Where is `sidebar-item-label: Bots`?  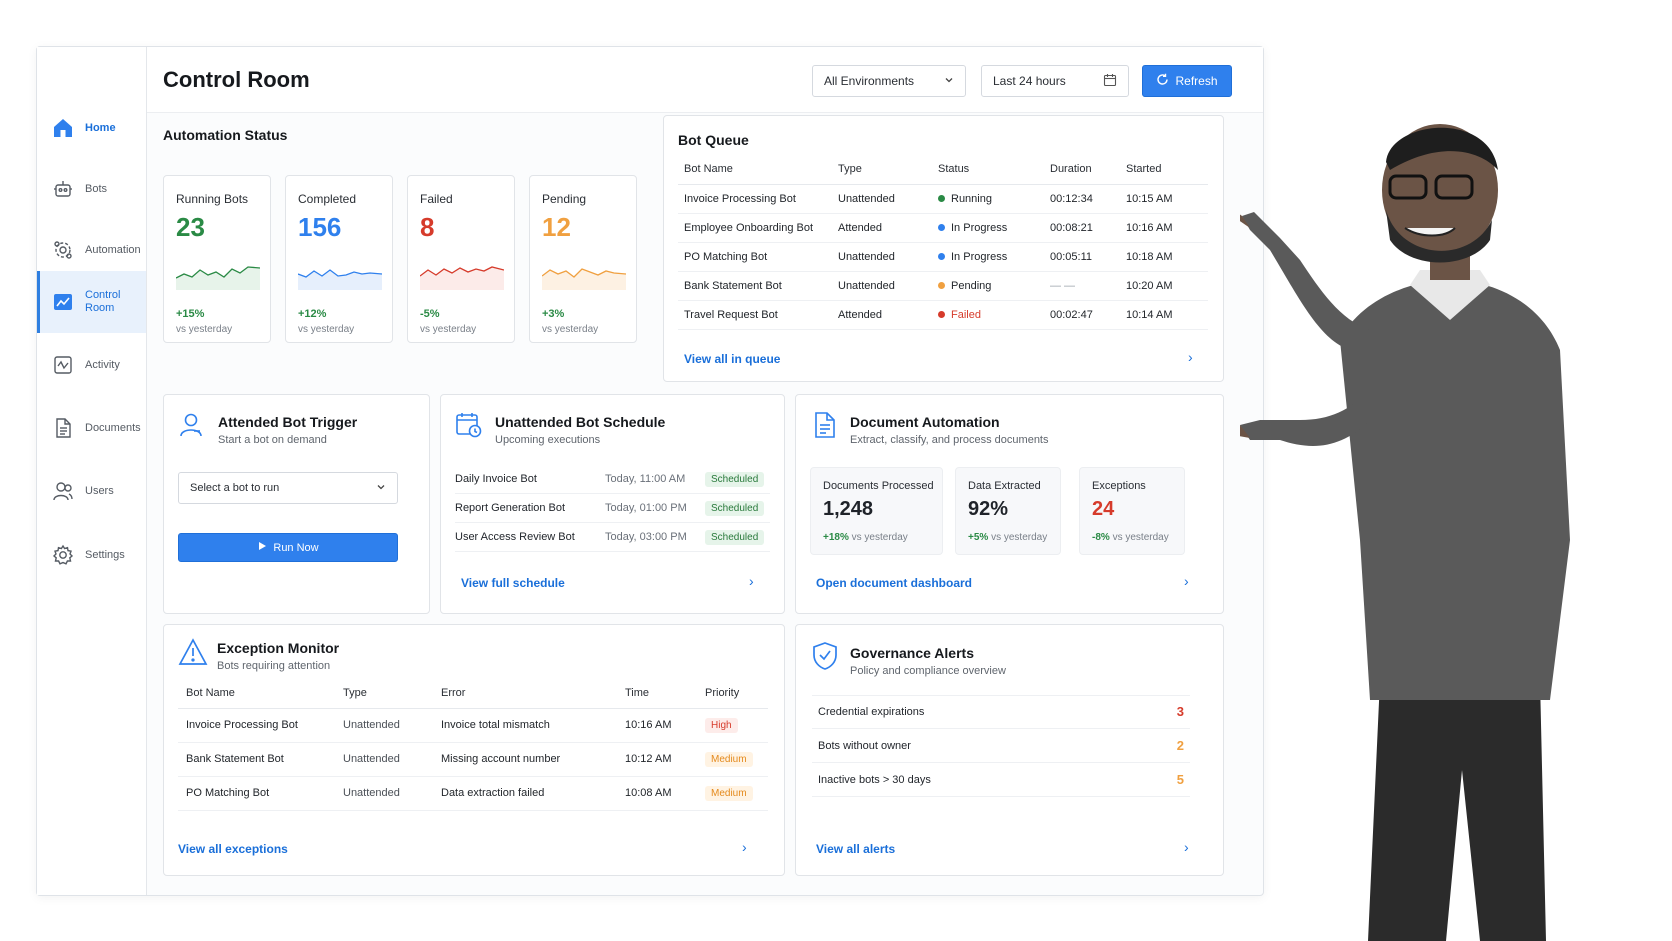
sidebar-item-label: Bots is located at coordinates (96, 188).